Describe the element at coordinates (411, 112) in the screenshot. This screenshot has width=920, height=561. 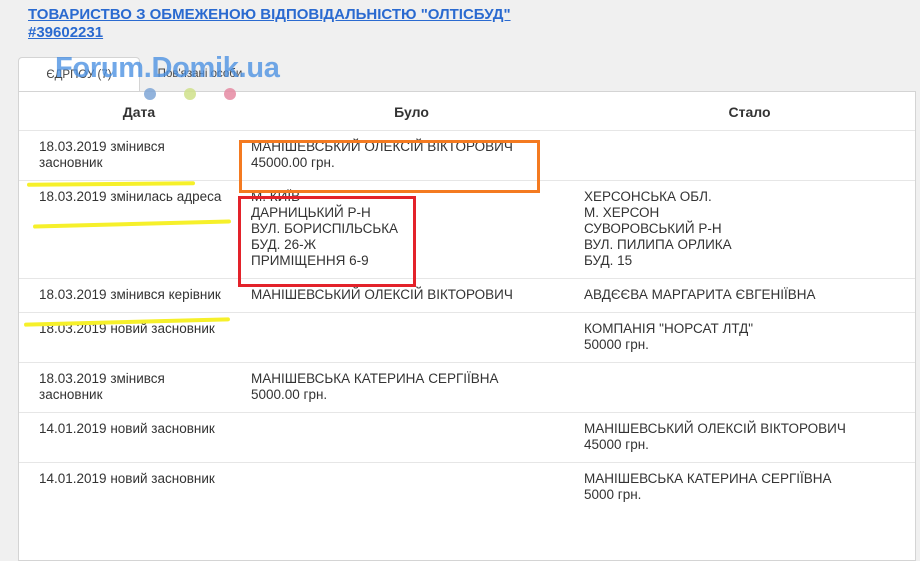
I see `column-header-was: Було` at that location.